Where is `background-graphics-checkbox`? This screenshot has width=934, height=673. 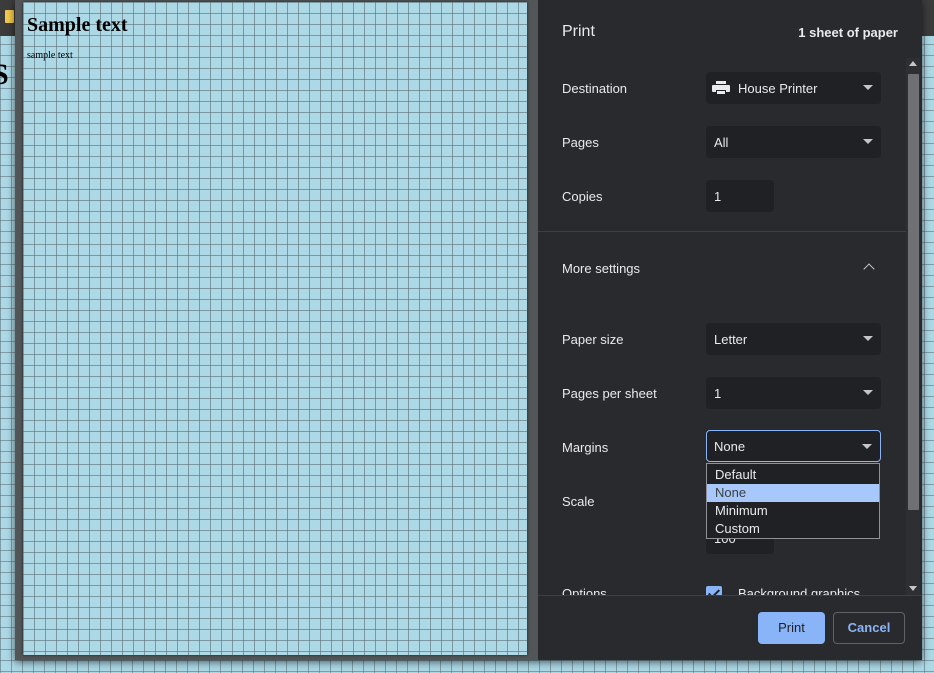
background-graphics-checkbox is located at coordinates (714, 590).